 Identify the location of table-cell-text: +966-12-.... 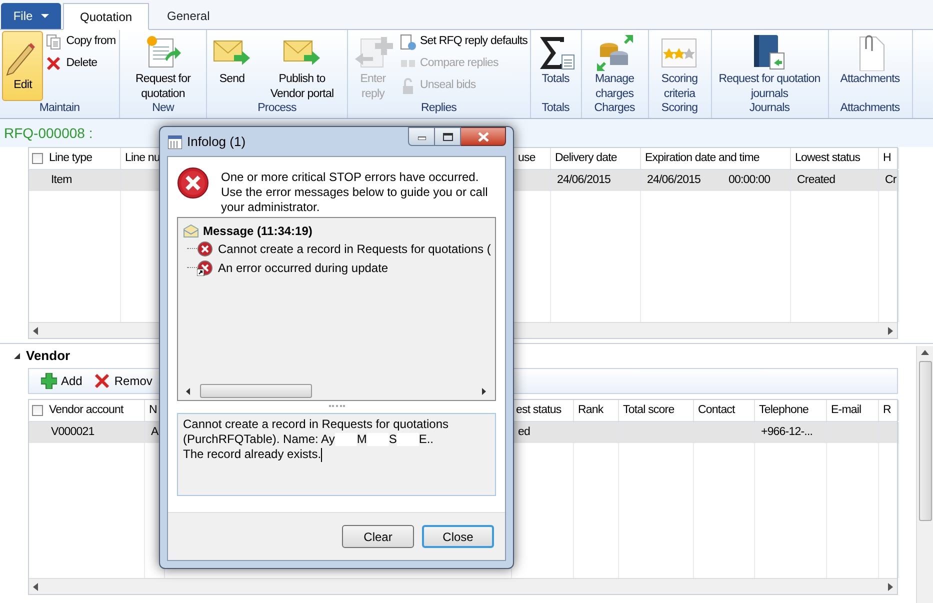
(787, 432).